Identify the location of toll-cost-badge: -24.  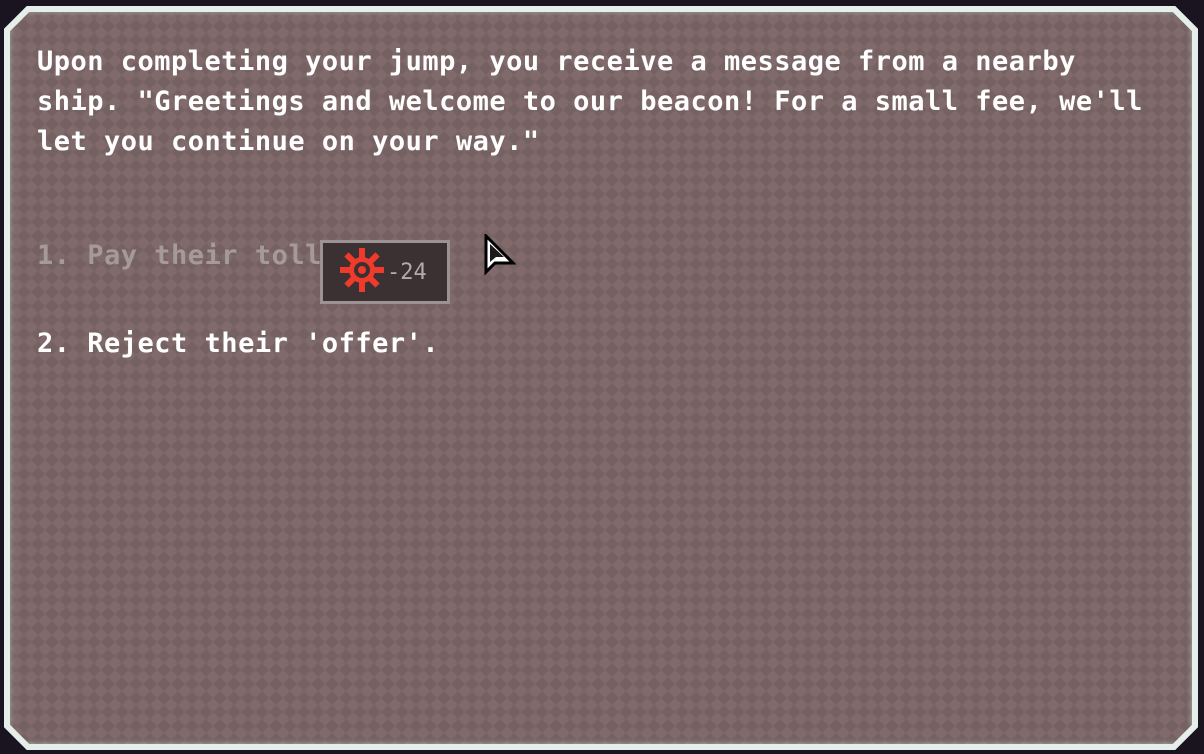
(385, 272).